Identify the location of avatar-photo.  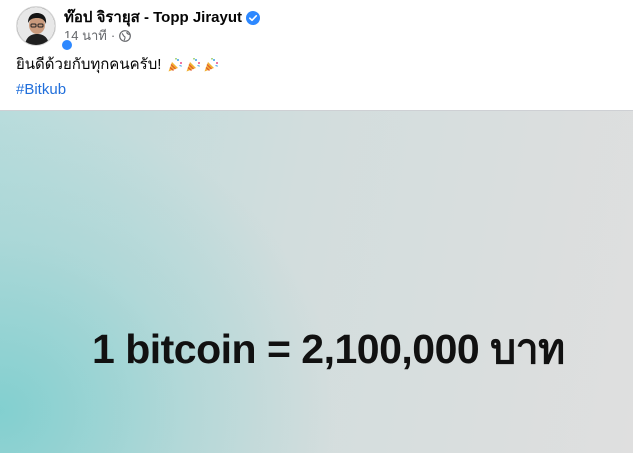
(36, 26).